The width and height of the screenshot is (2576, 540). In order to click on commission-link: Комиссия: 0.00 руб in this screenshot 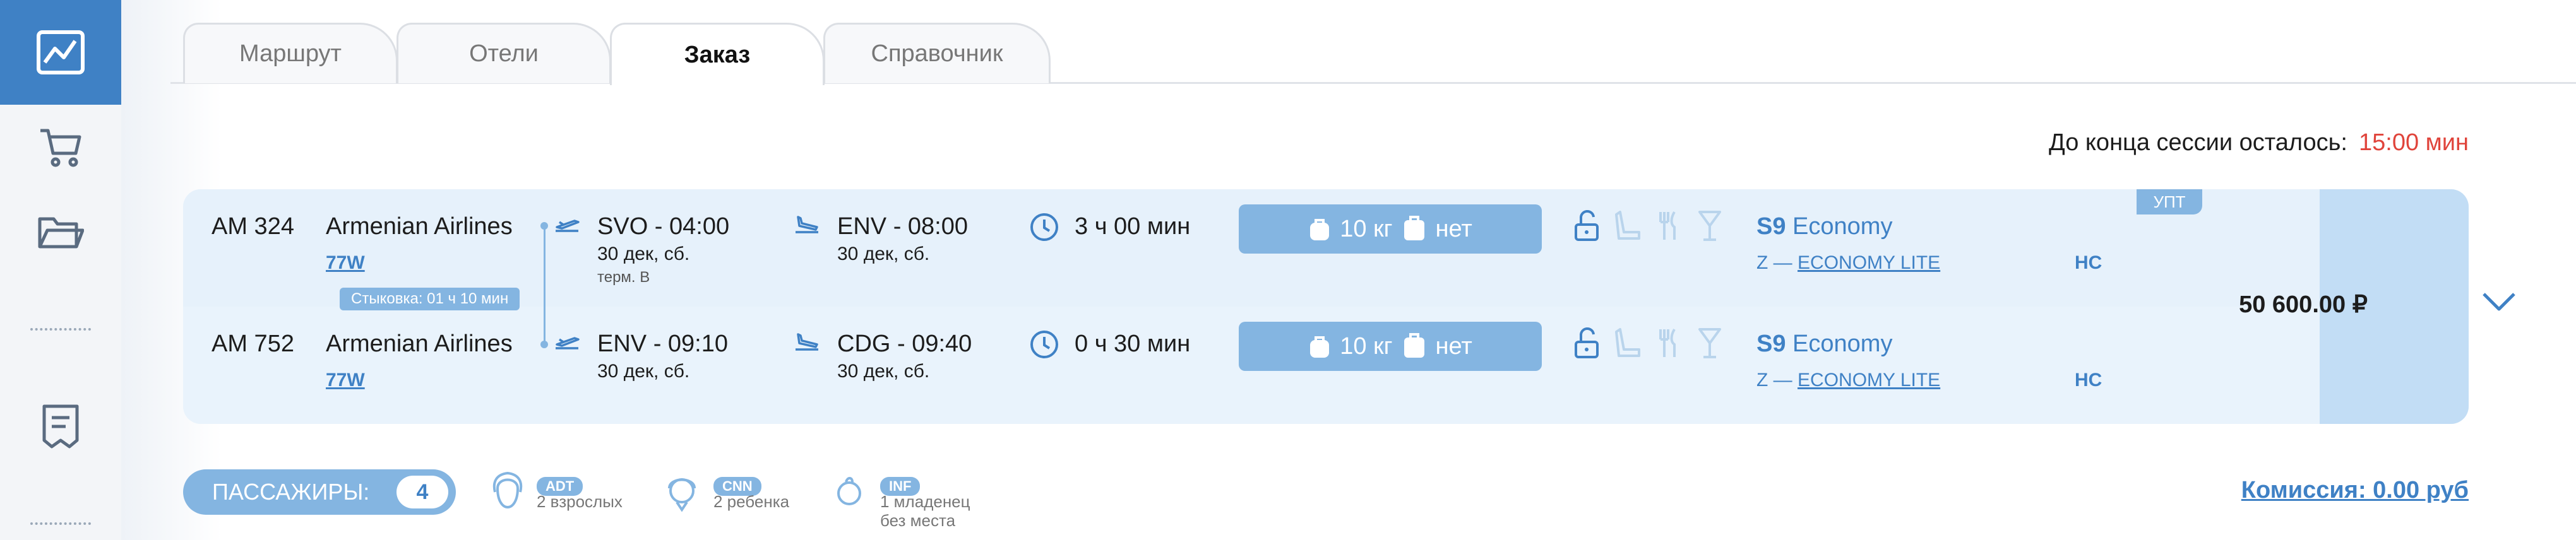, I will do `click(2355, 491)`.